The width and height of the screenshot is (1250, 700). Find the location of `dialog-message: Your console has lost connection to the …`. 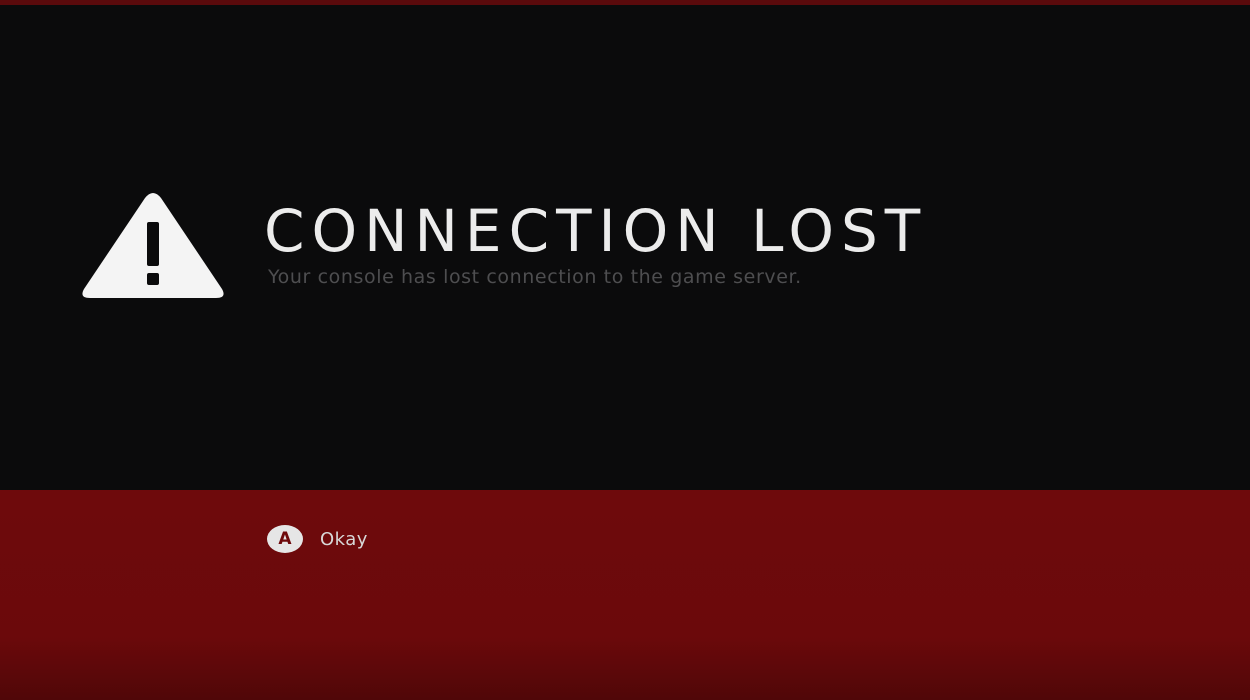

dialog-message: Your console has lost connection to the … is located at coordinates (535, 277).